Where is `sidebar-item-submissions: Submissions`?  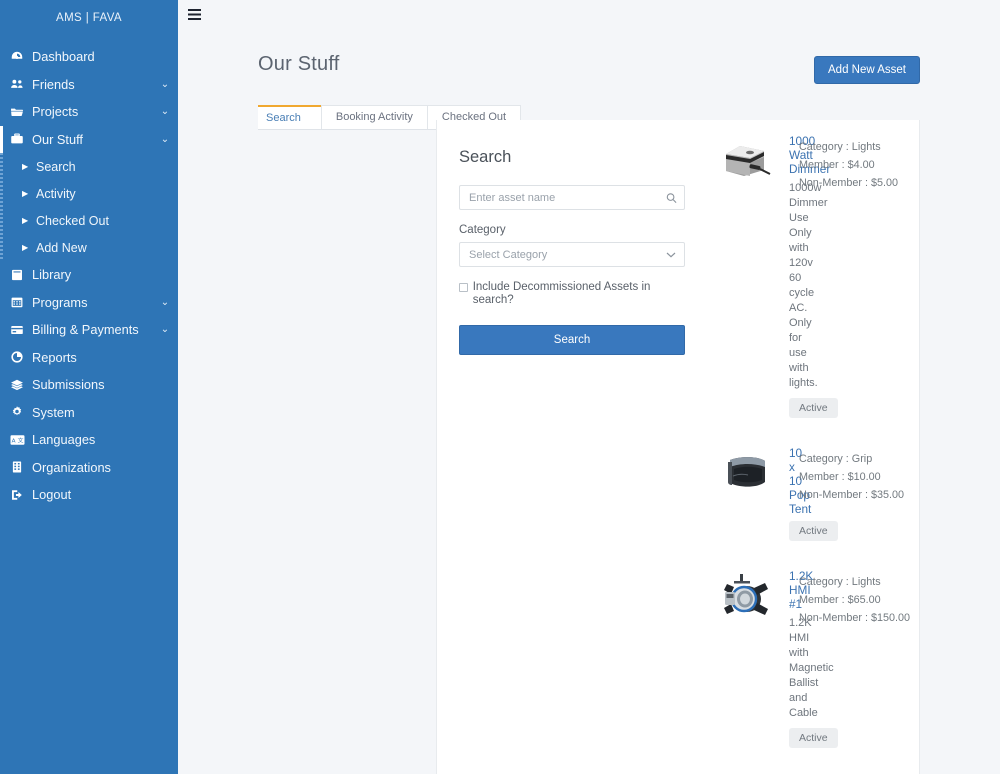
sidebar-item-submissions: Submissions is located at coordinates (89, 385).